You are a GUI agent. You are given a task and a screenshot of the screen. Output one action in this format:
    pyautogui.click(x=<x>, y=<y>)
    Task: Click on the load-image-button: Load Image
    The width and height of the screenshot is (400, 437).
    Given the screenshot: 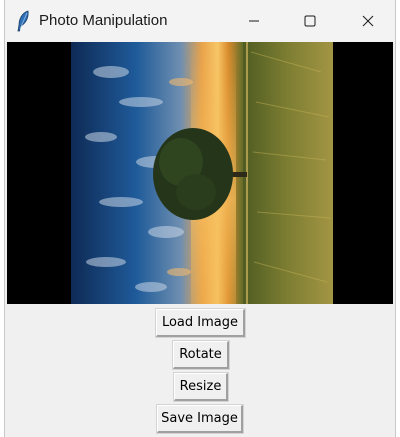 What is the action you would take?
    pyautogui.click(x=200, y=323)
    